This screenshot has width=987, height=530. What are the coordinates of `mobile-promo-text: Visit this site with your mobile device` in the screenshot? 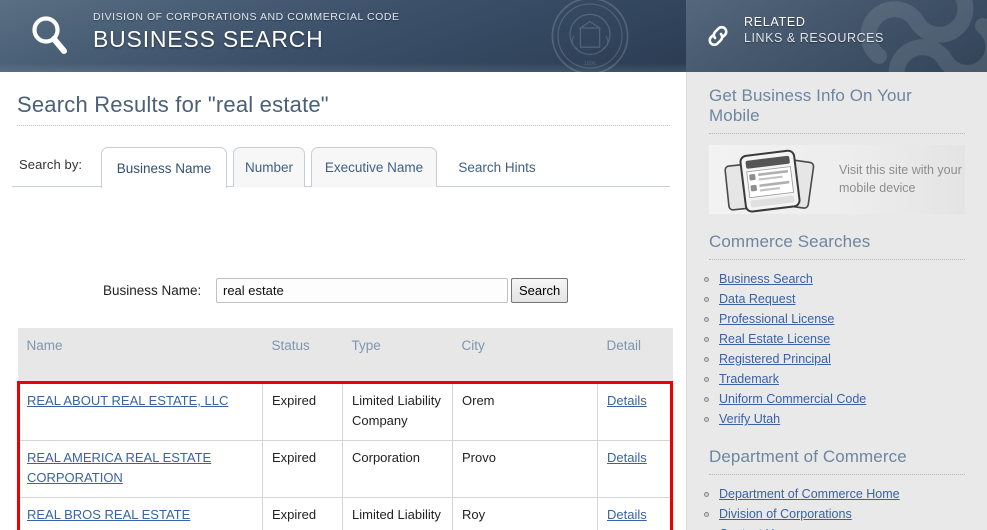 It's located at (900, 179).